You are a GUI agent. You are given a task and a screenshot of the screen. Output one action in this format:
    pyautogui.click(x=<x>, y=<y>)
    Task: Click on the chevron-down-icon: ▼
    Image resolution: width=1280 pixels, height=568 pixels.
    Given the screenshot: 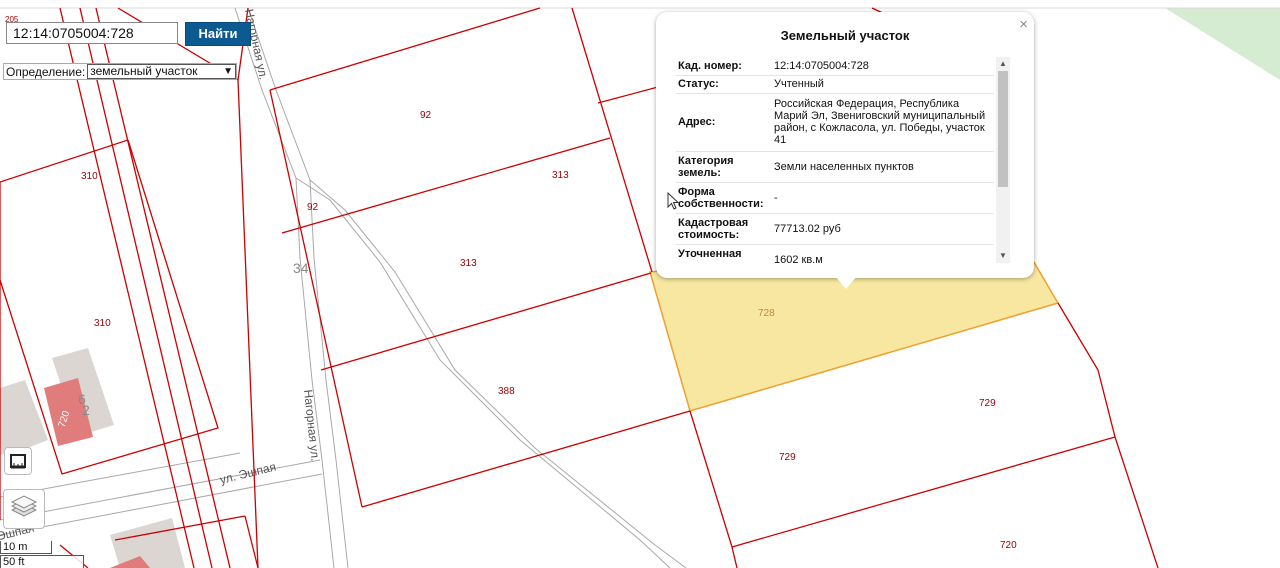 What is the action you would take?
    pyautogui.click(x=228, y=71)
    